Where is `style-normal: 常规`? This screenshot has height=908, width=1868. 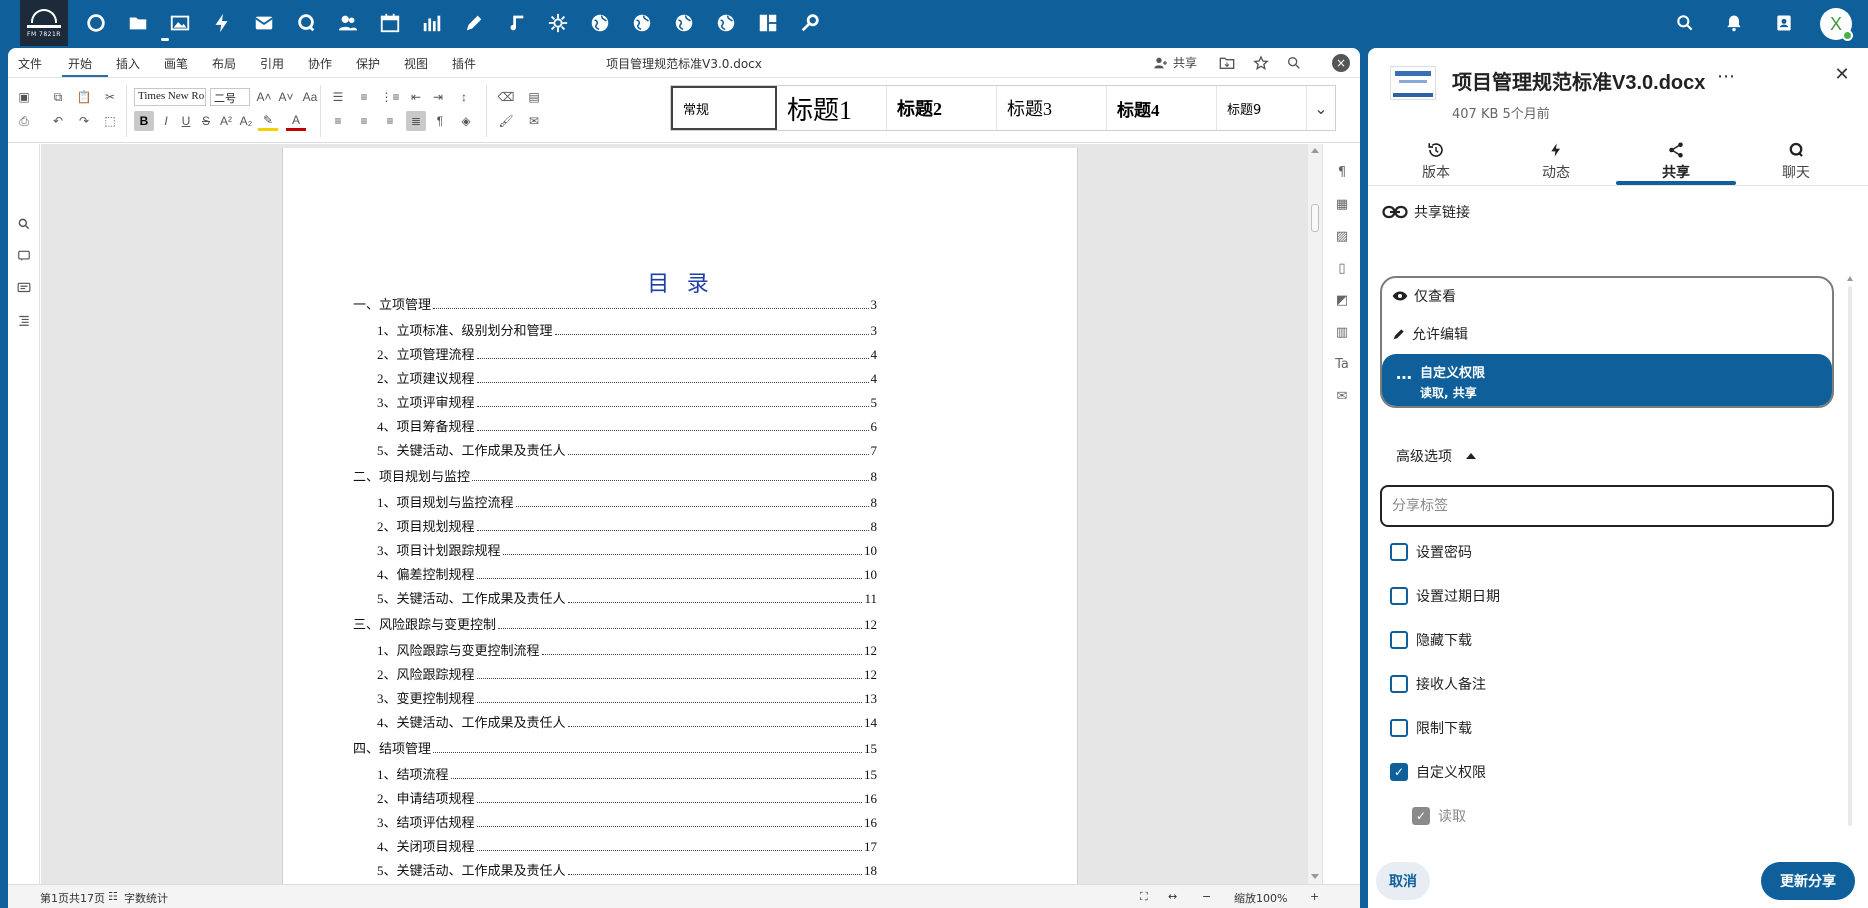
style-normal: 常规 is located at coordinates (724, 108).